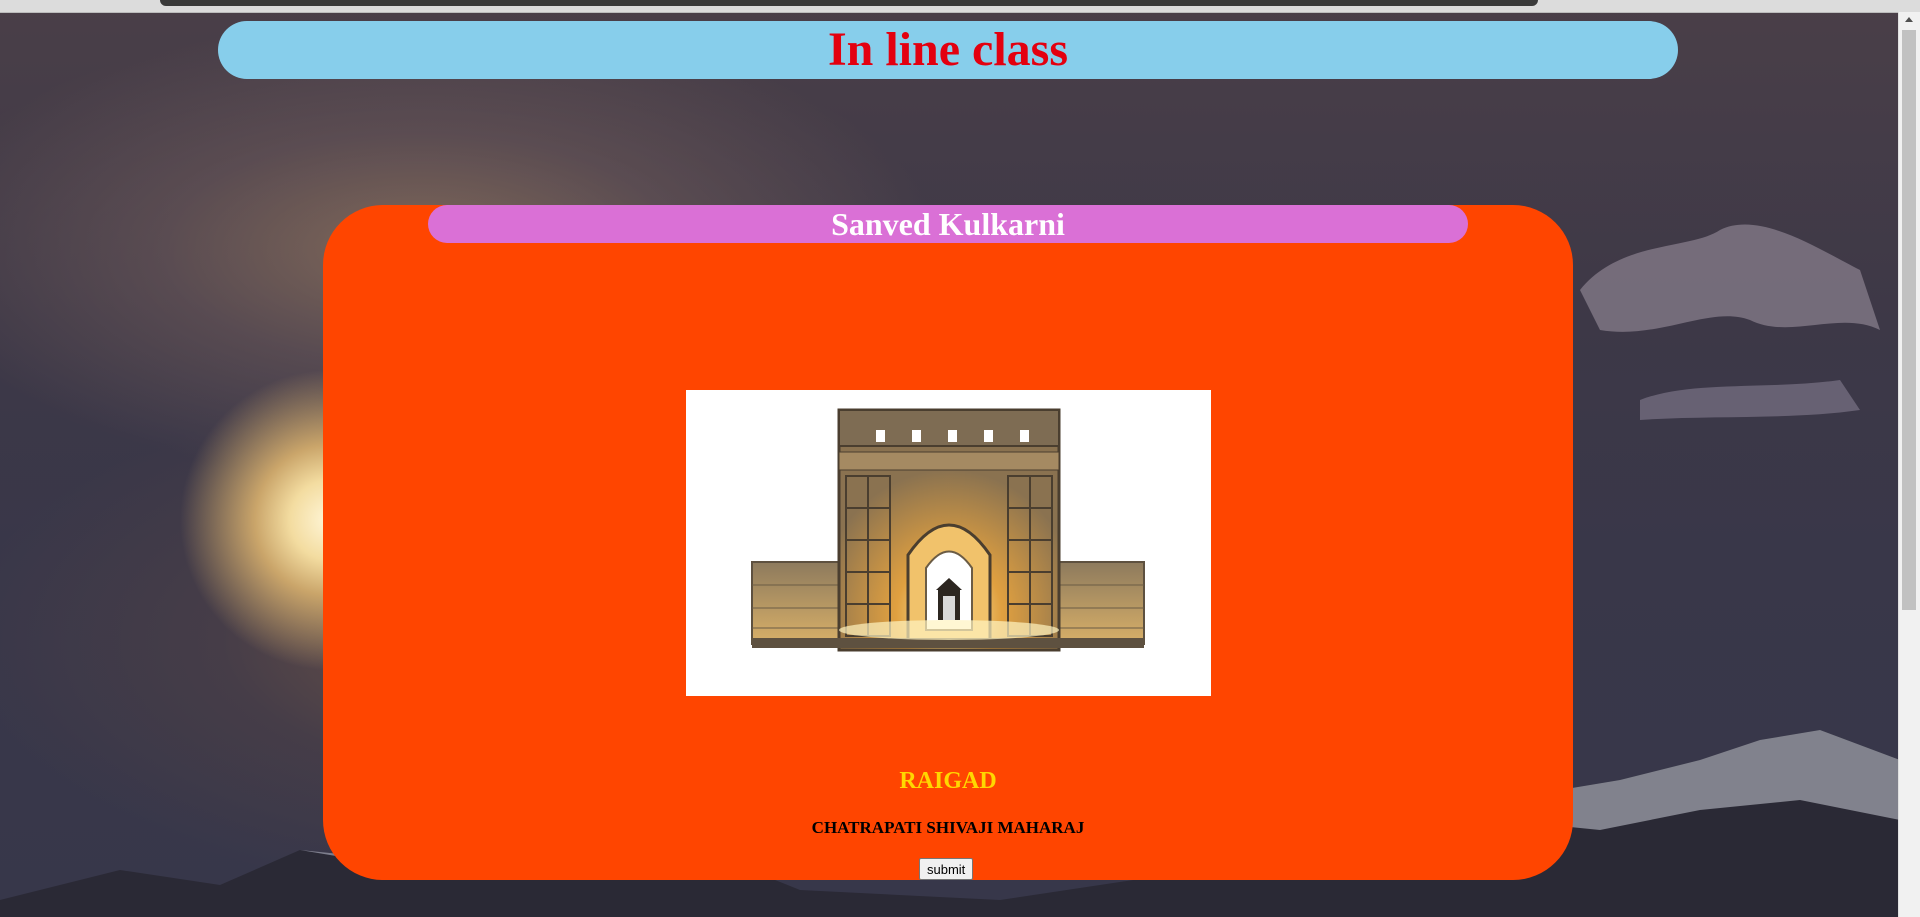 This screenshot has height=917, width=1920. I want to click on background-clouds, so click(1730, 322).